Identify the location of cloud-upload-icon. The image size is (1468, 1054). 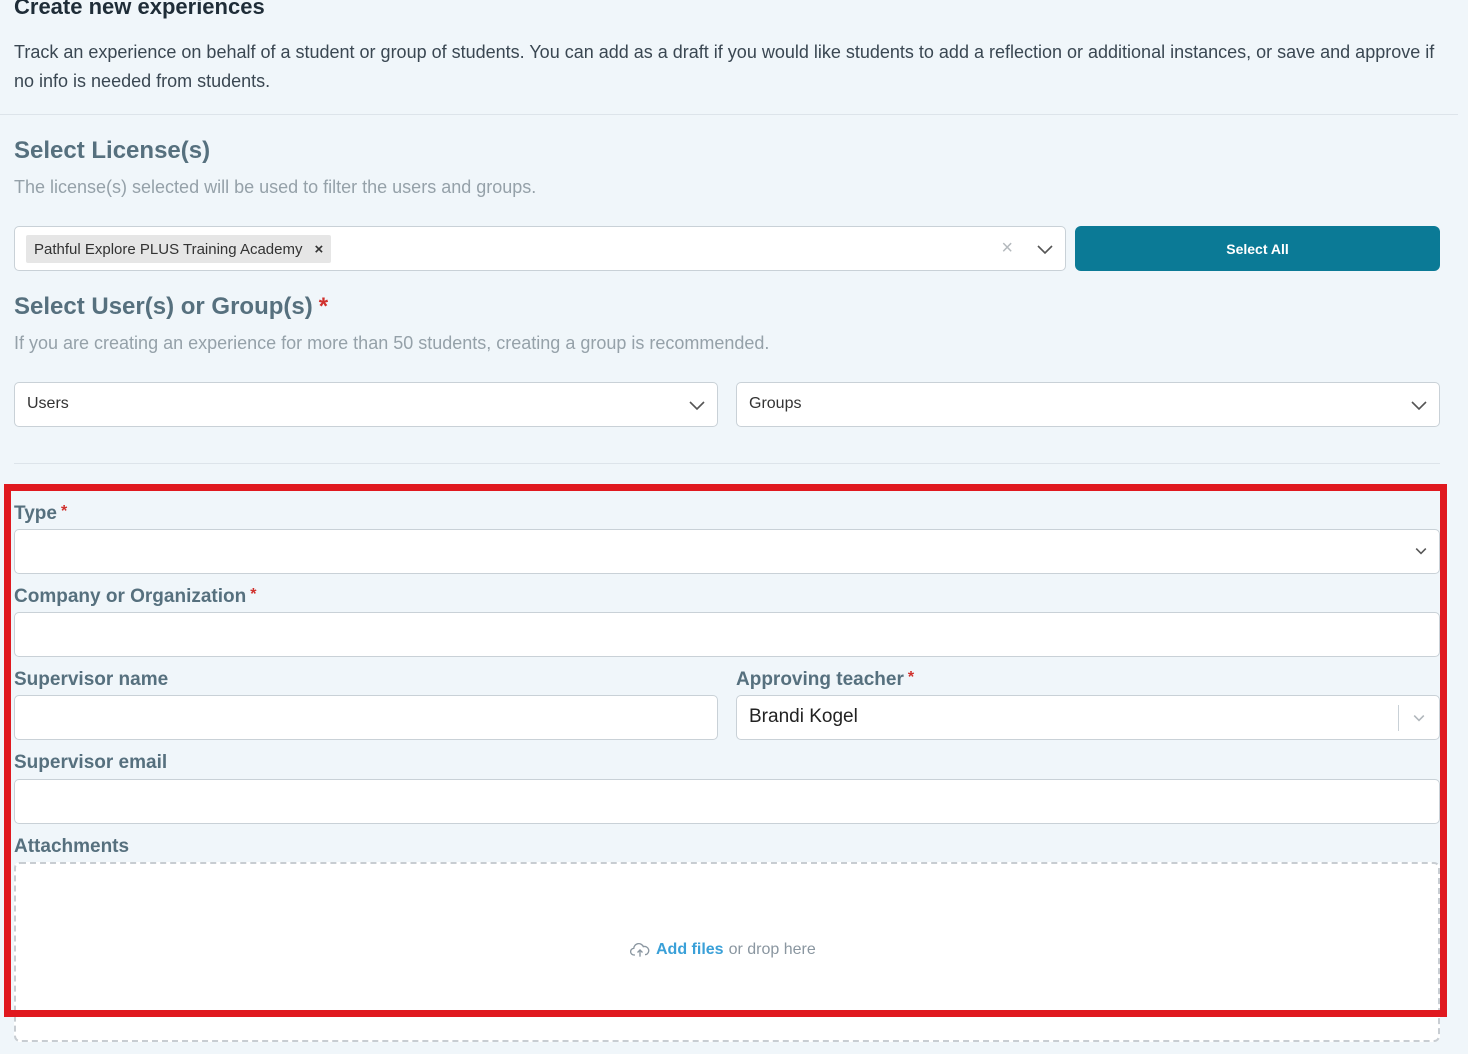
(640, 950).